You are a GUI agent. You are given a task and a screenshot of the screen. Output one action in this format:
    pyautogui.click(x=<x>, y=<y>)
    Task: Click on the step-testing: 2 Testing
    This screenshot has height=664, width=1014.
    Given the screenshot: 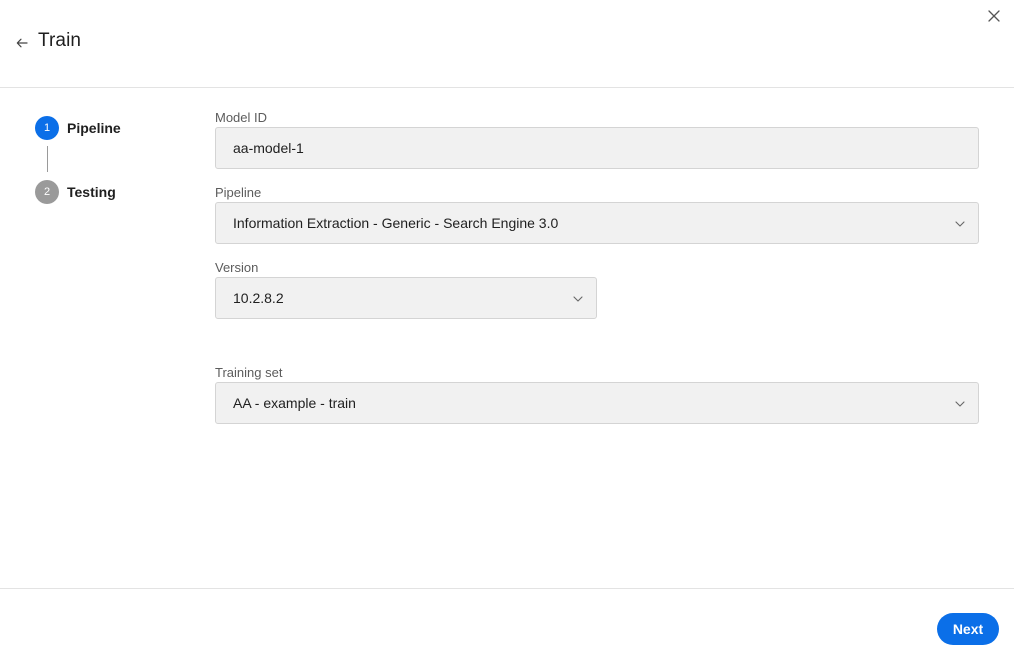 What is the action you would take?
    pyautogui.click(x=75, y=192)
    